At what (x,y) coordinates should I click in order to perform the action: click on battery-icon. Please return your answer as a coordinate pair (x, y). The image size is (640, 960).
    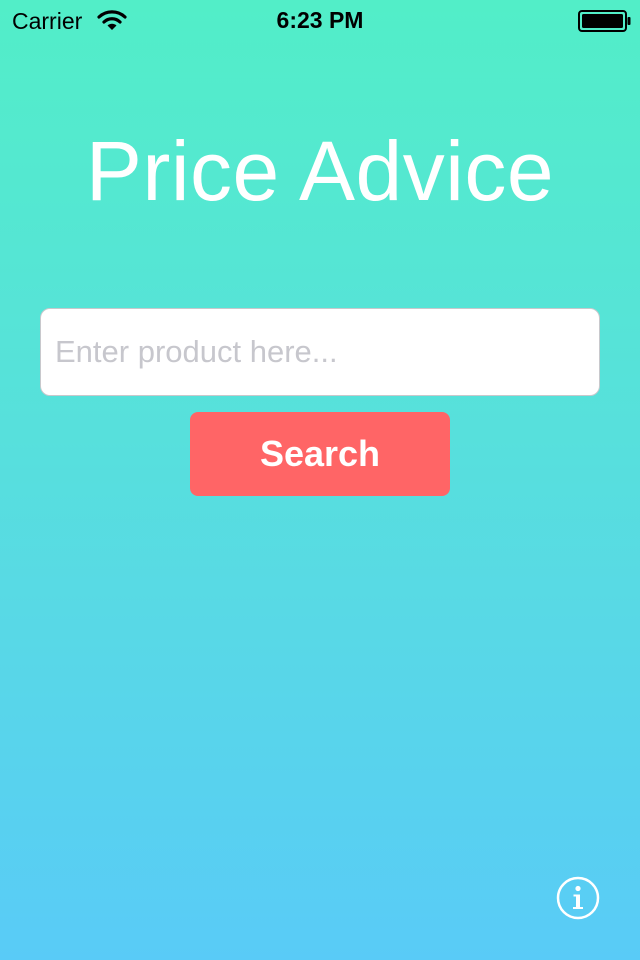
    Looking at the image, I should click on (604, 21).